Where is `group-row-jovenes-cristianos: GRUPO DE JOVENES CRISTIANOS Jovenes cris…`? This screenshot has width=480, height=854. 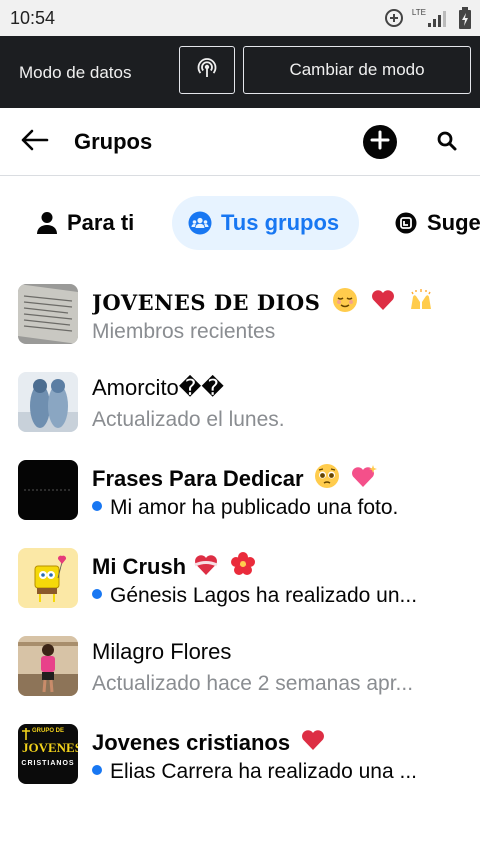 group-row-jovenes-cristianos: GRUPO DE JOVENES CRISTIANOS Jovenes cris… is located at coordinates (240, 754).